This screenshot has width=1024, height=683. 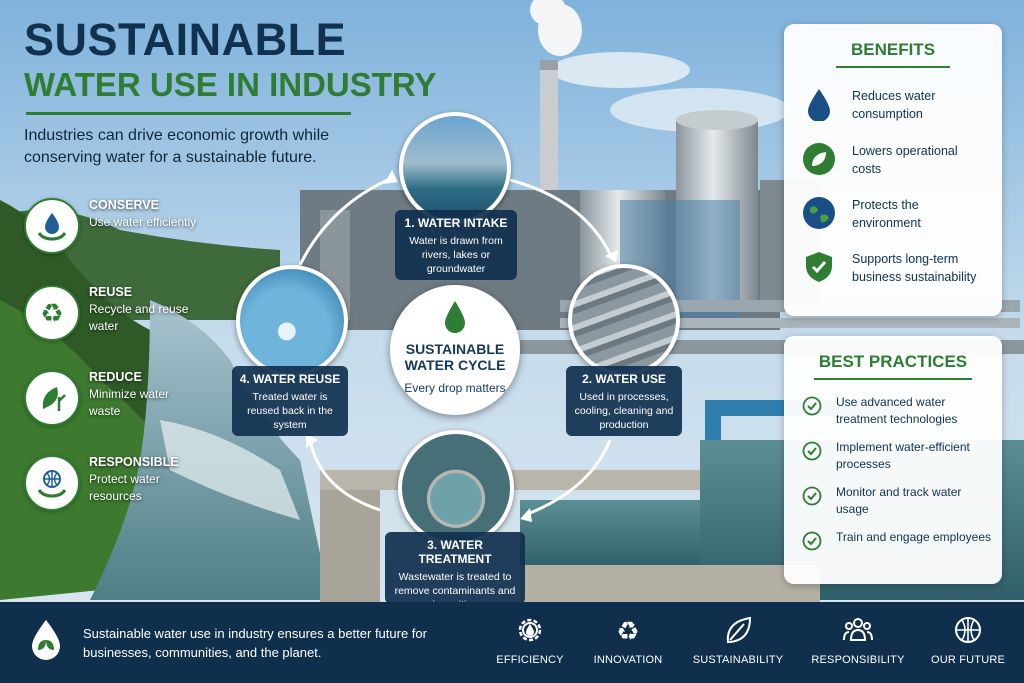 I want to click on people-icon, so click(x=858, y=629).